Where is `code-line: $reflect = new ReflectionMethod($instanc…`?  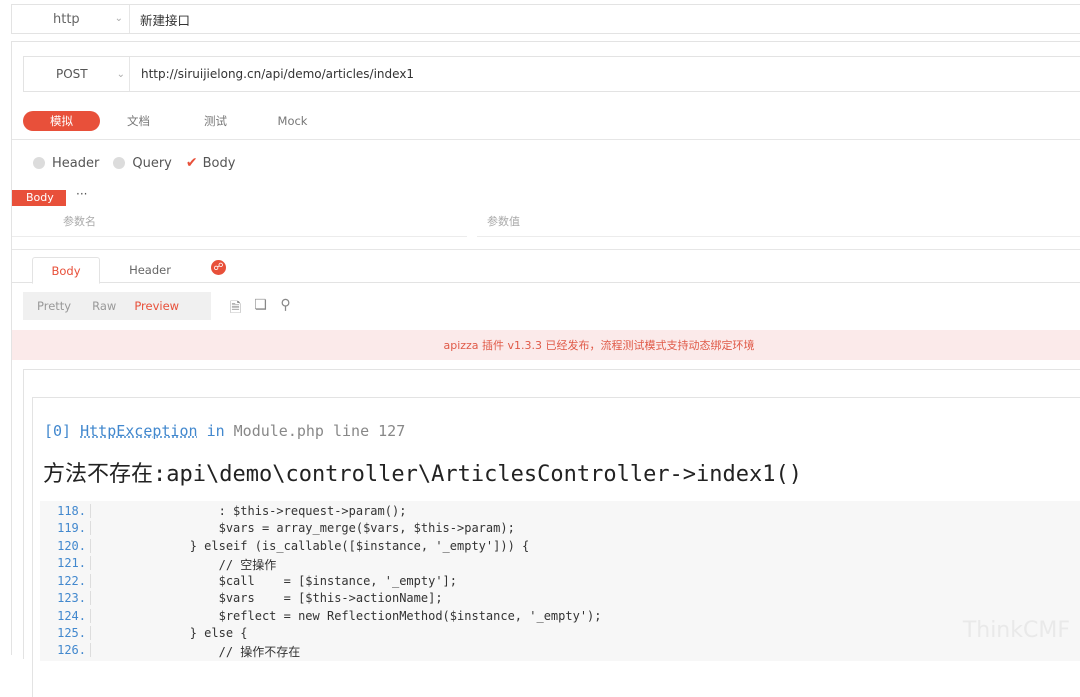
code-line: $reflect = new ReflectionMethod($instanc… is located at coordinates (352, 616).